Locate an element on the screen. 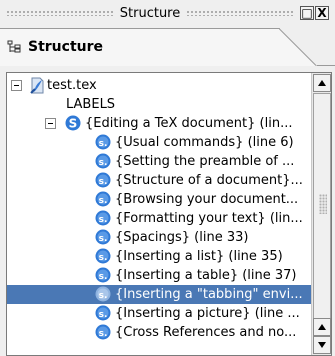  subsection-label: {Usual commands} (line 6) is located at coordinates (204, 142).